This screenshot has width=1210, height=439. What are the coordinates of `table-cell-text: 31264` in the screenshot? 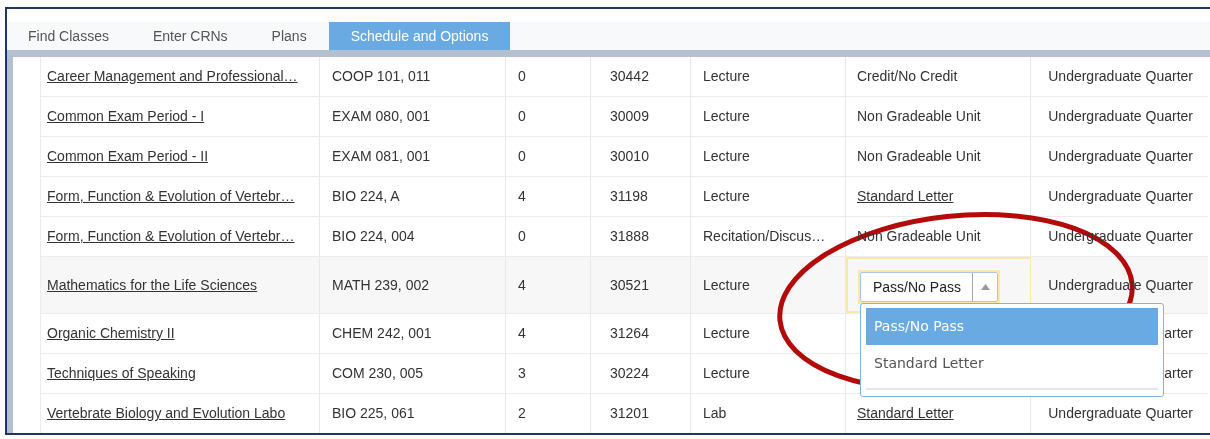 It's located at (629, 333).